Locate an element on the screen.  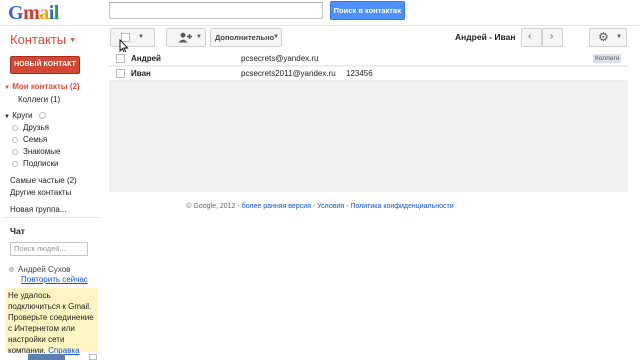
contact-email: pcsecrets2011@yandex.ru is located at coordinates (288, 73).